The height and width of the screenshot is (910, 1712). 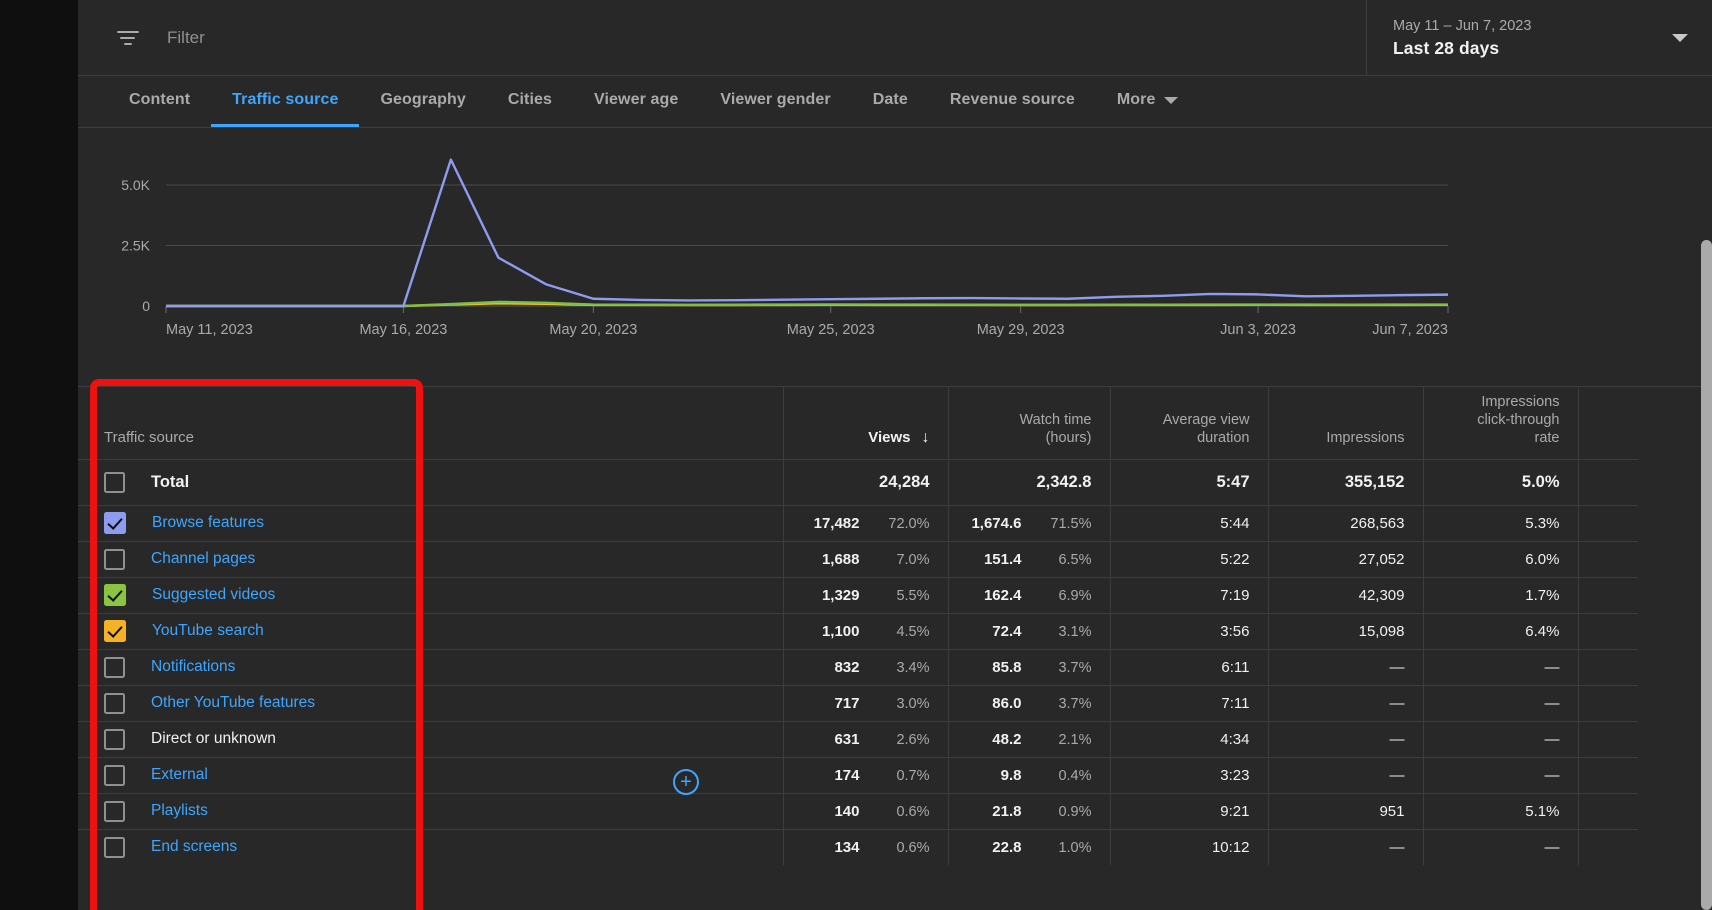 What do you see at coordinates (847, 811) in the screenshot?
I see `cell-views-value: 140` at bounding box center [847, 811].